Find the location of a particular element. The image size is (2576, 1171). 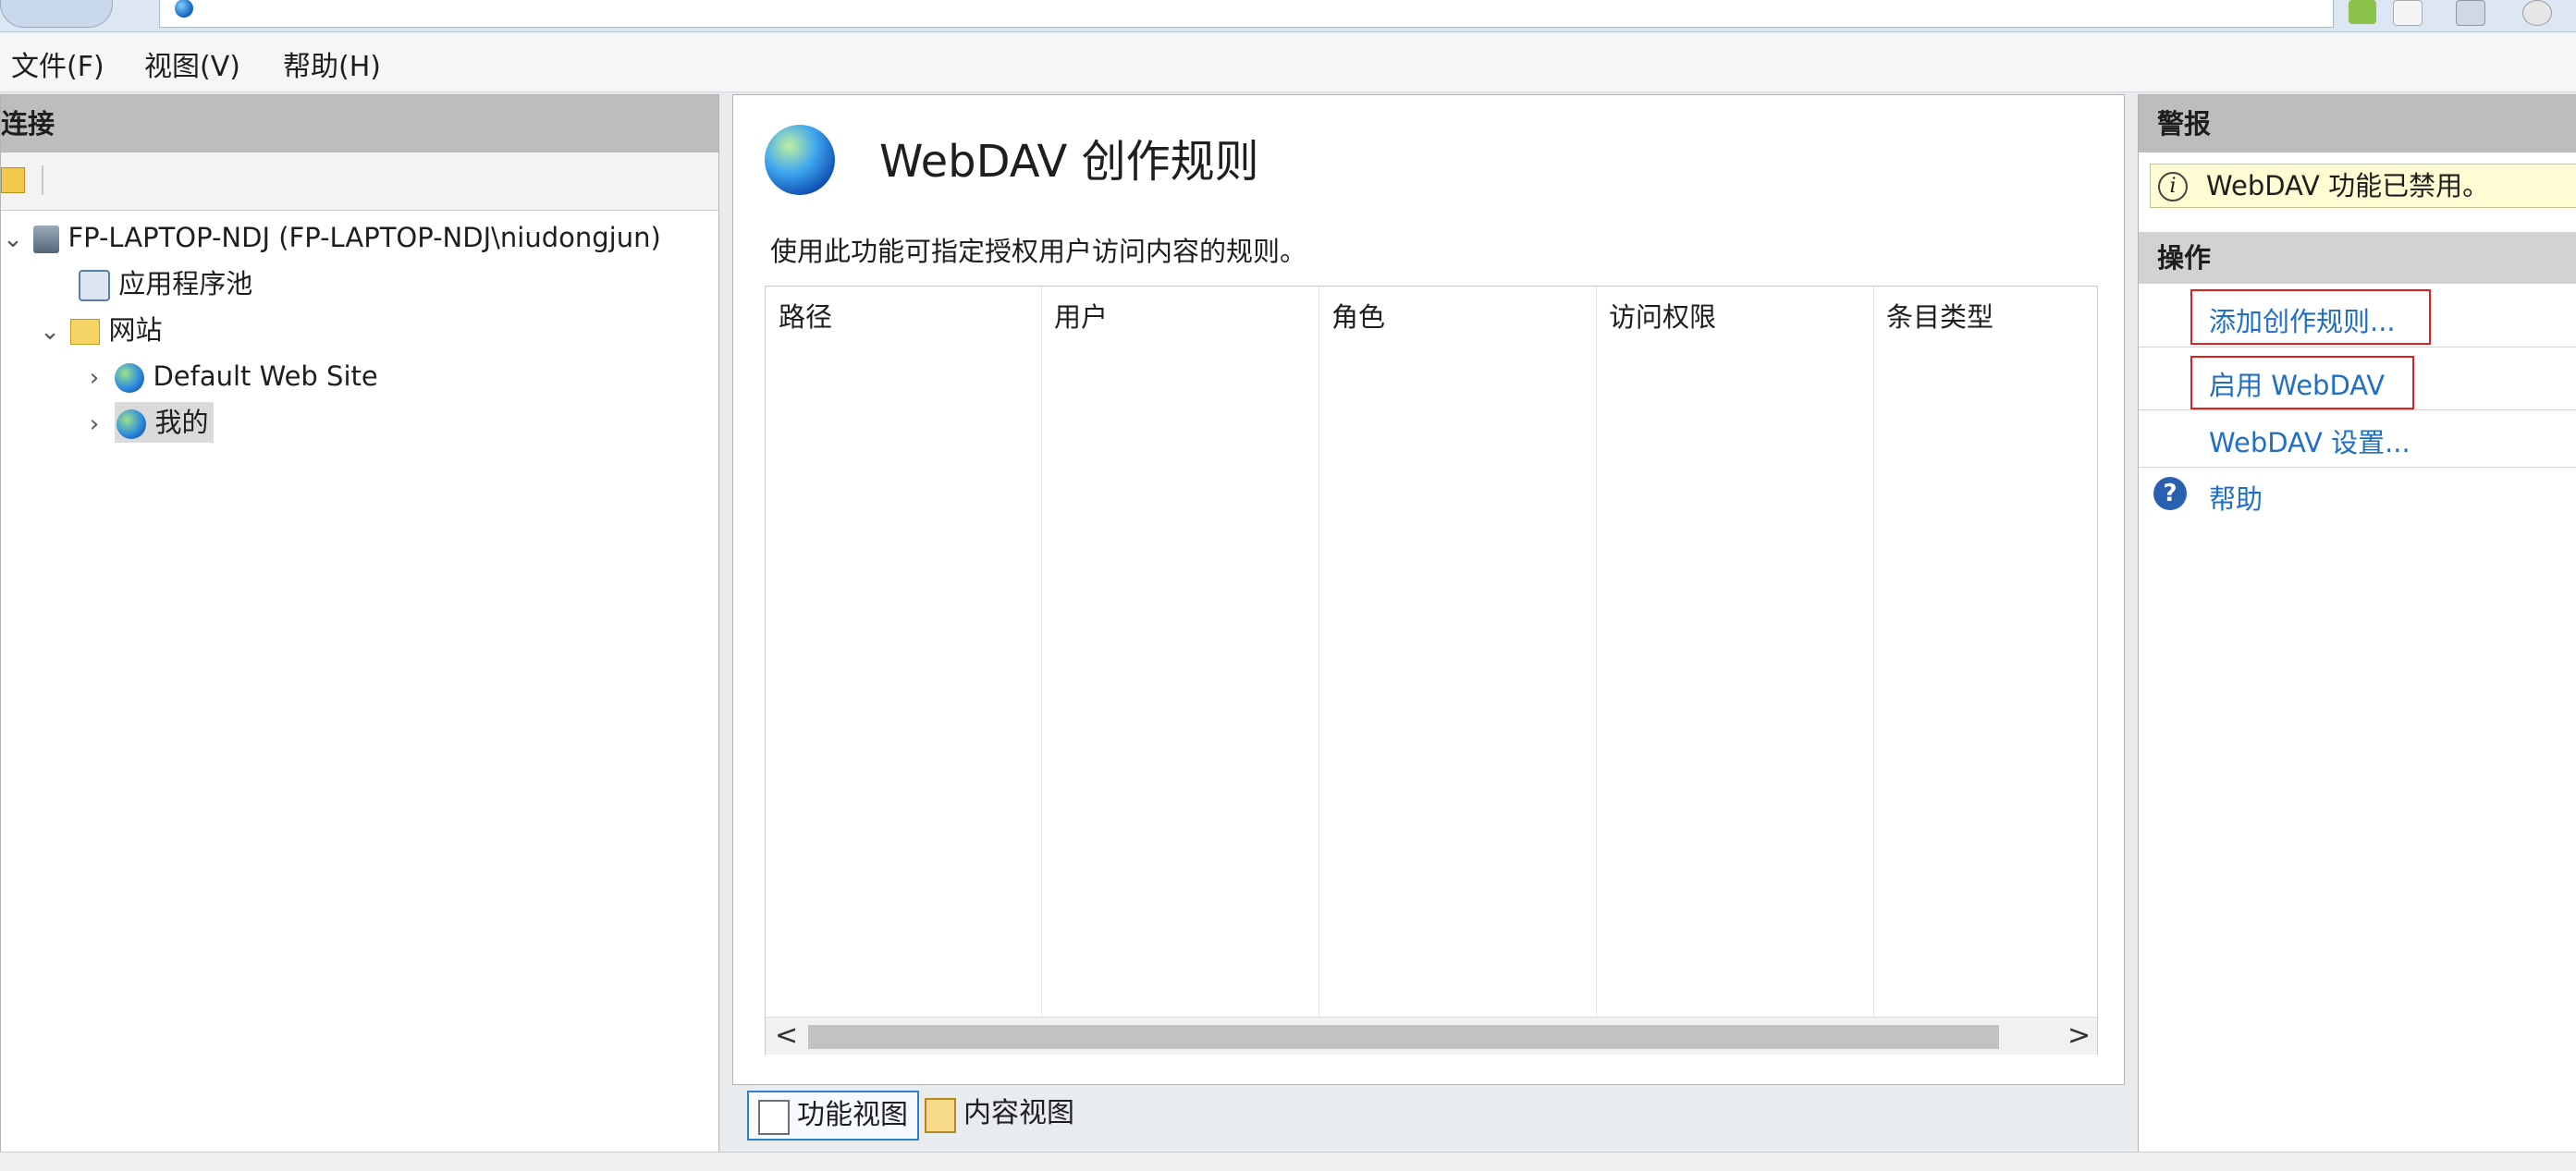

help-round-icon is located at coordinates (2537, 13).